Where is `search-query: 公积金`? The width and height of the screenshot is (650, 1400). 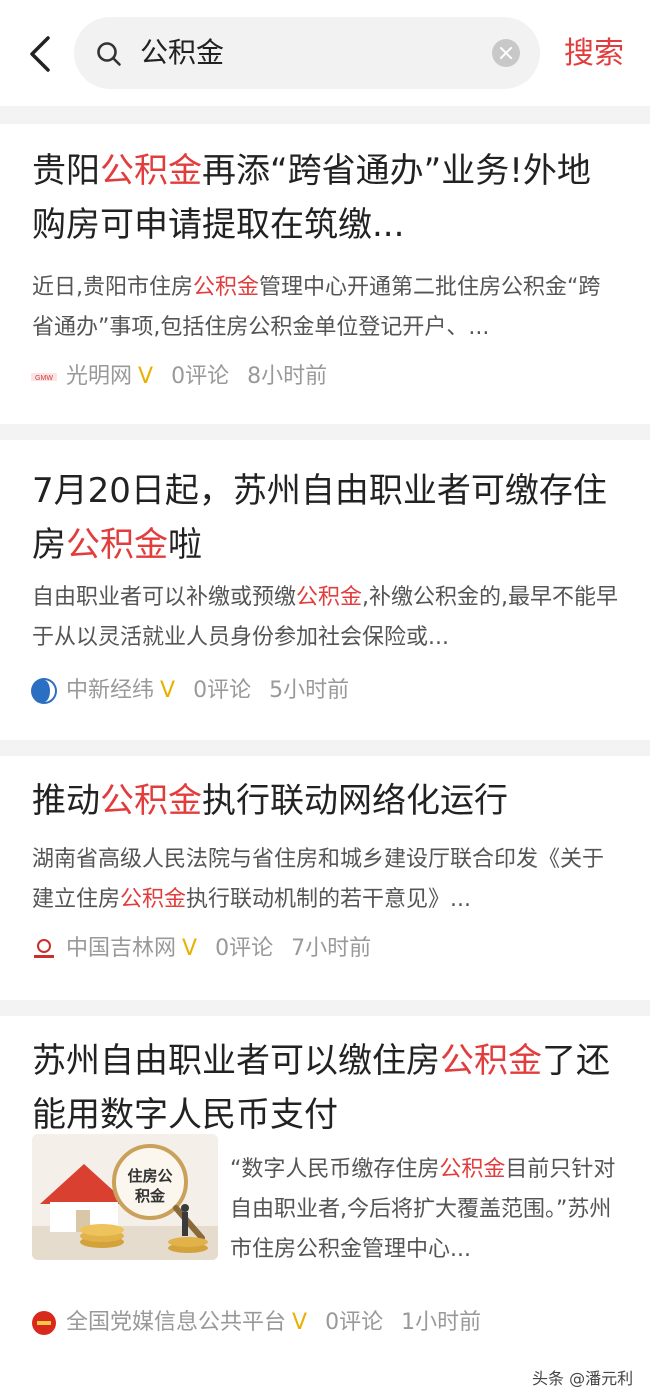 search-query: 公积金 is located at coordinates (182, 52).